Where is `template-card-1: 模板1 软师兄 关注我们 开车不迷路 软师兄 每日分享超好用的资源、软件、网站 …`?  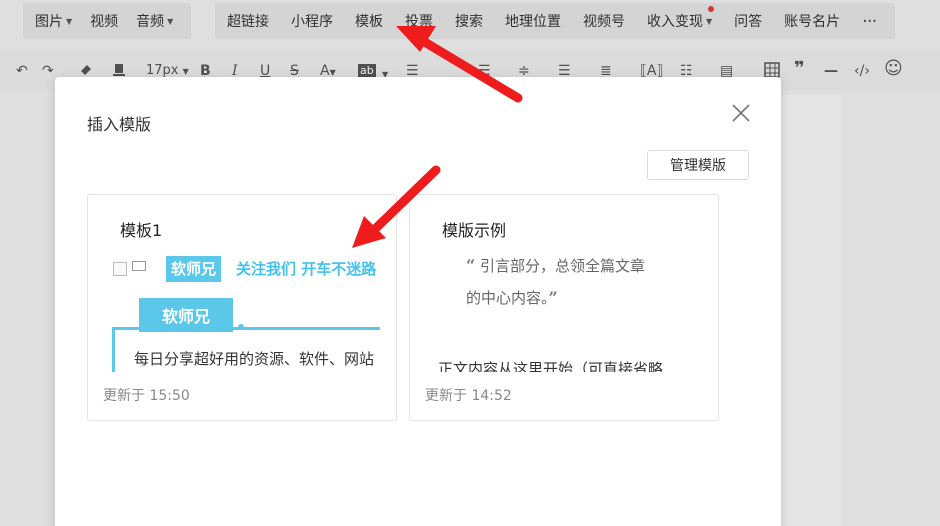
template-card-1: 模板1 软师兄 关注我们 开车不迷路 软师兄 每日分享超好用的资源、软件、网站 … is located at coordinates (242, 307).